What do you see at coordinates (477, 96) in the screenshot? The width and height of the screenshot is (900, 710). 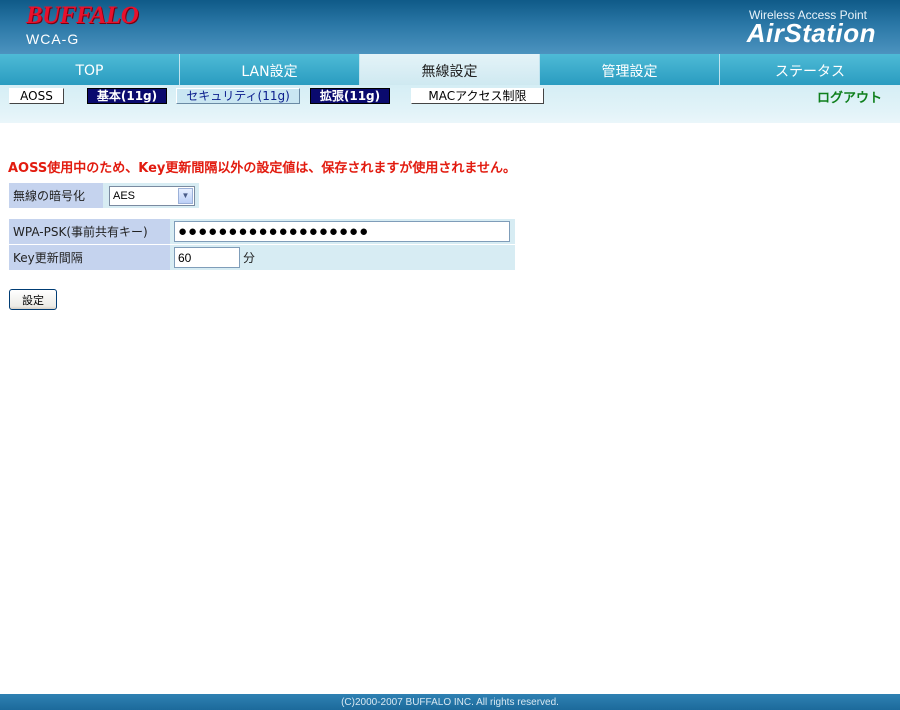 I see `subtab-mac-access-control: MACアクセス制限` at bounding box center [477, 96].